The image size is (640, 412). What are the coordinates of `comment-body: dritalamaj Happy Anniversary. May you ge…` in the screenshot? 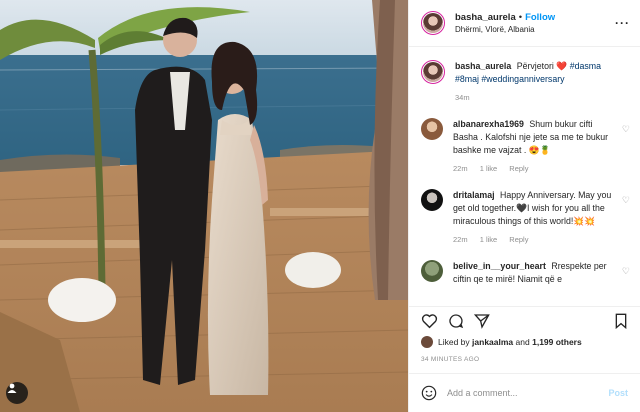 It's located at (541, 217).